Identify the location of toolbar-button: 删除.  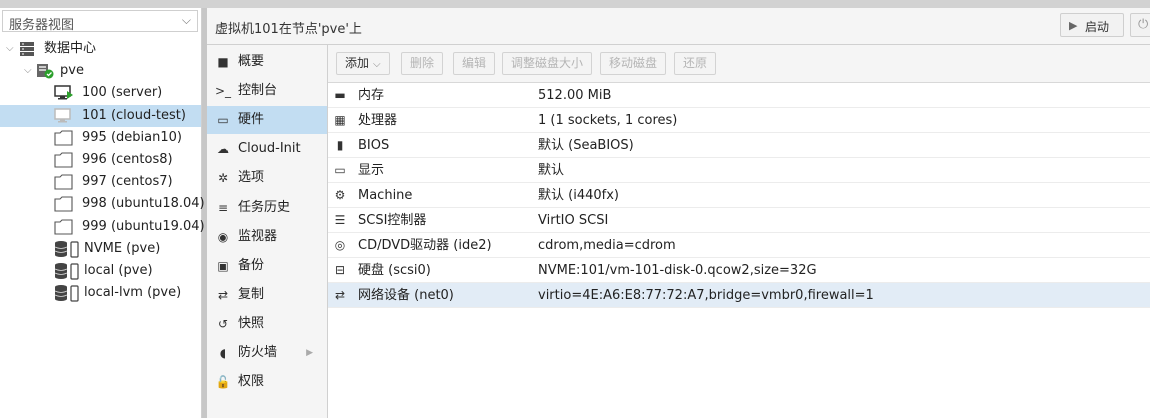
(422, 63).